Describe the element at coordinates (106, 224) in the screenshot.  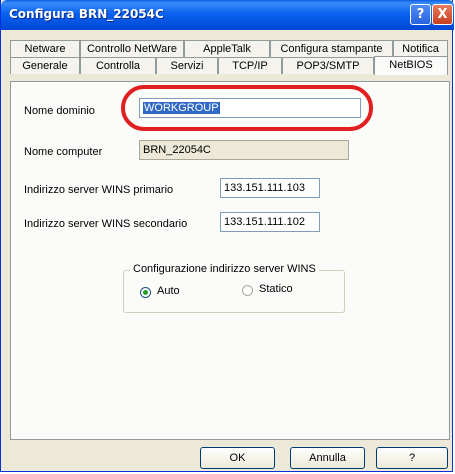
I see `wins-secondary-label: Indirizzo server WINS secondario` at that location.